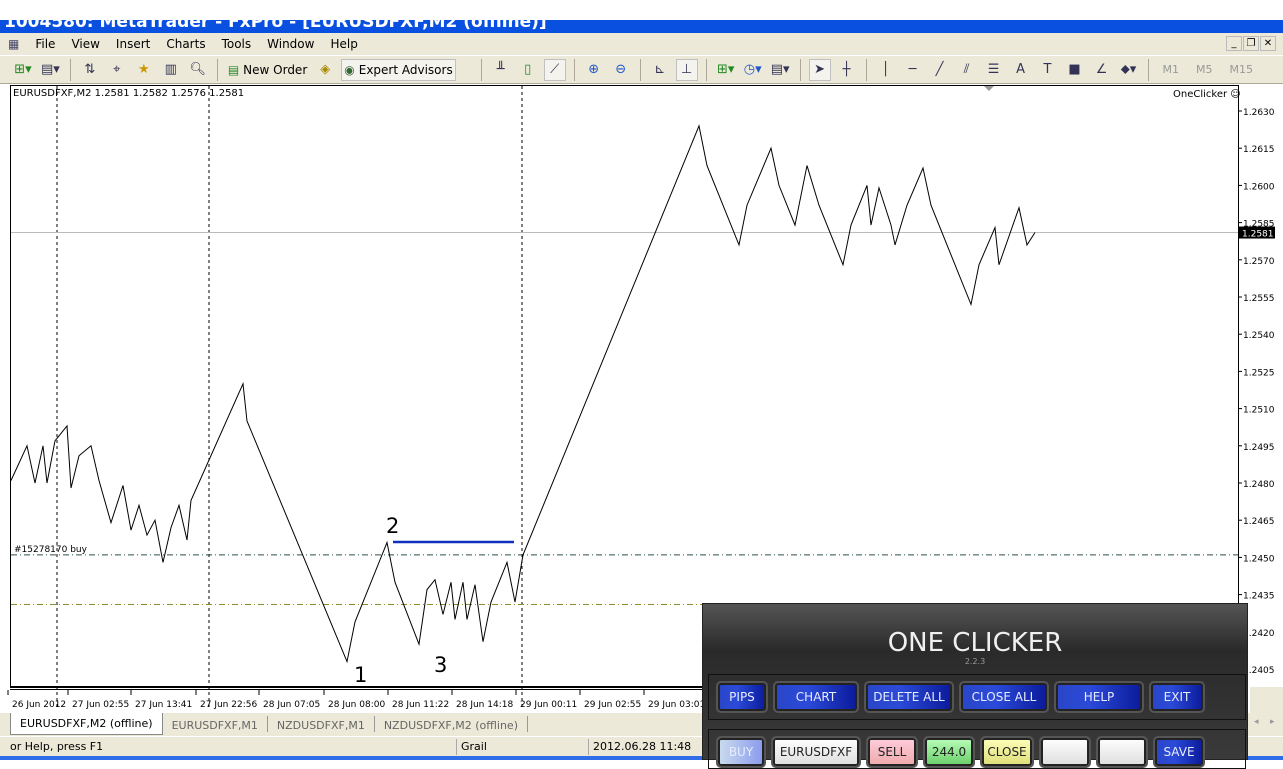 Image resolution: width=1283 pixels, height=769 pixels. Describe the element at coordinates (639, 747) in the screenshot. I see `status-datetime: 2012.06.28 11:48` at that location.